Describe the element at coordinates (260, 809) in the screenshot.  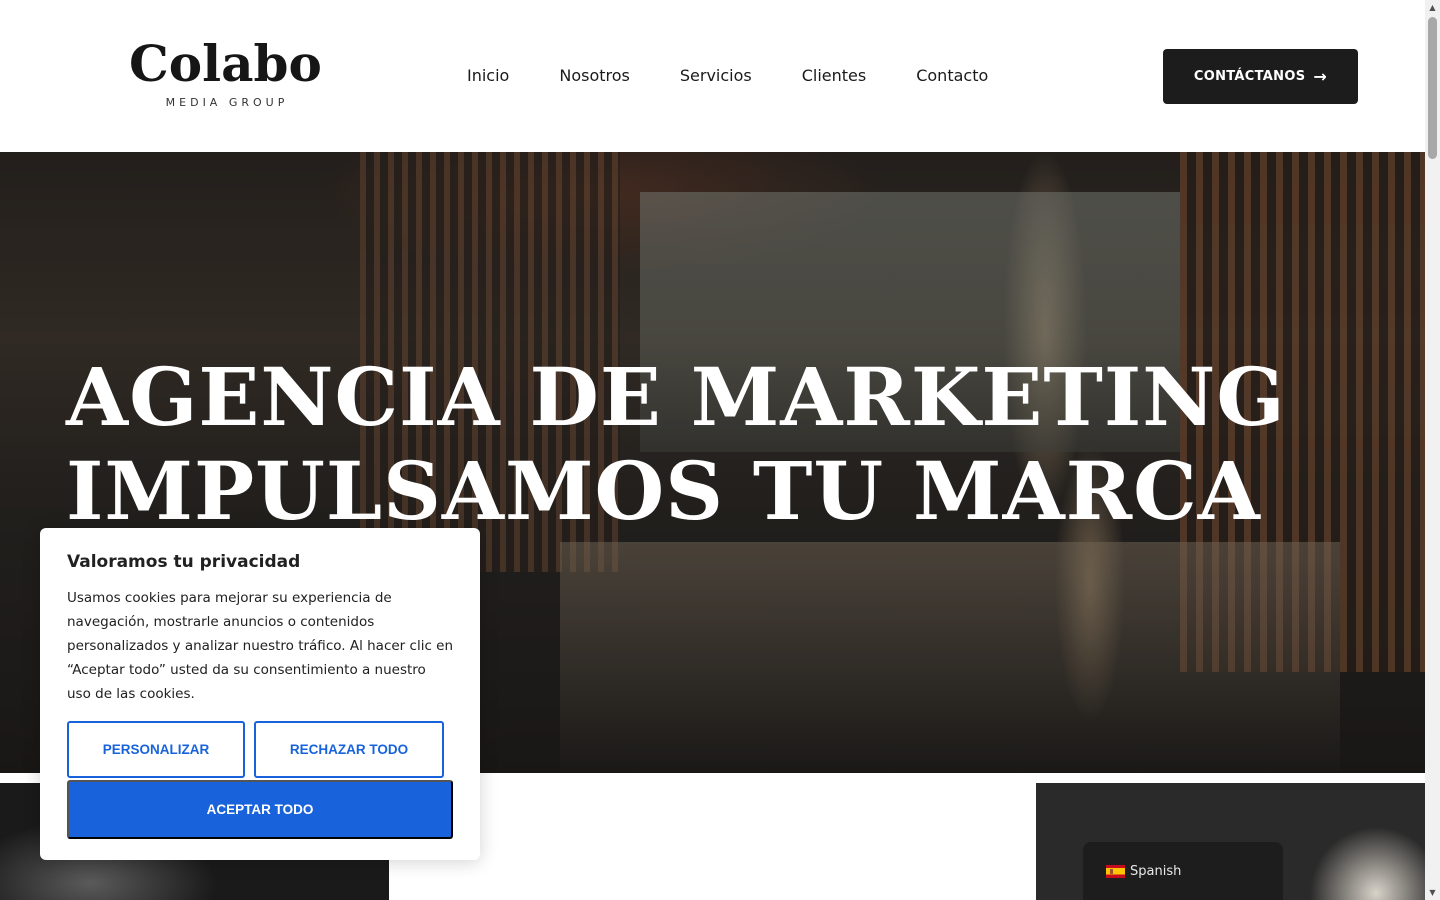
I see `accept-all-button: ACEPTAR TODO` at that location.